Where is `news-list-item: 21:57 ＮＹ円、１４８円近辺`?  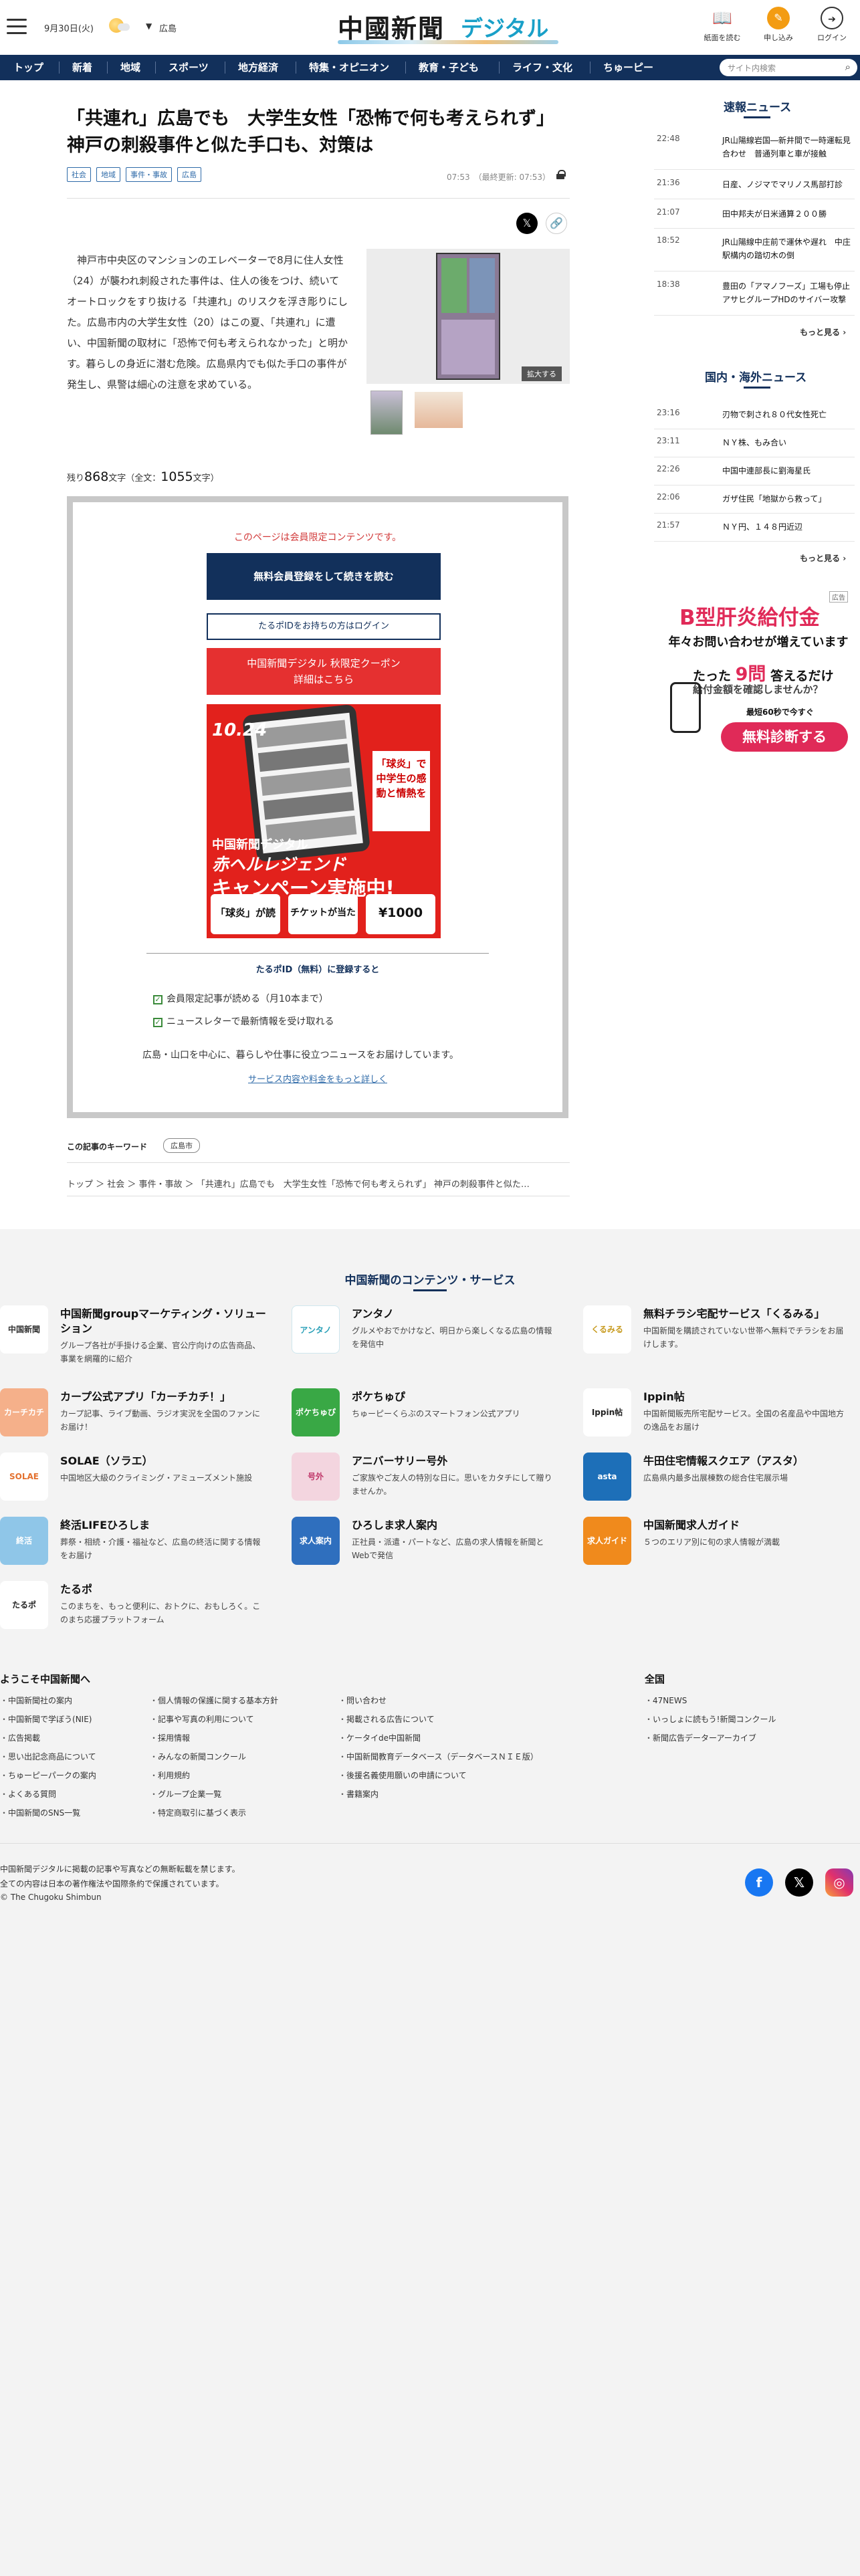
news-list-item: 21:57 ＮＹ円、１４８円近辺 is located at coordinates (754, 531).